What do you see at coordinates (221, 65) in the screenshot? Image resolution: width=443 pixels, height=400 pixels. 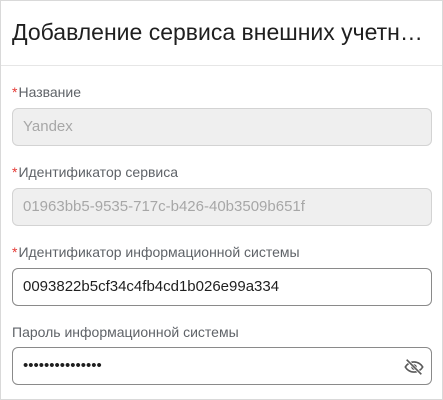 I see `title-divider` at bounding box center [221, 65].